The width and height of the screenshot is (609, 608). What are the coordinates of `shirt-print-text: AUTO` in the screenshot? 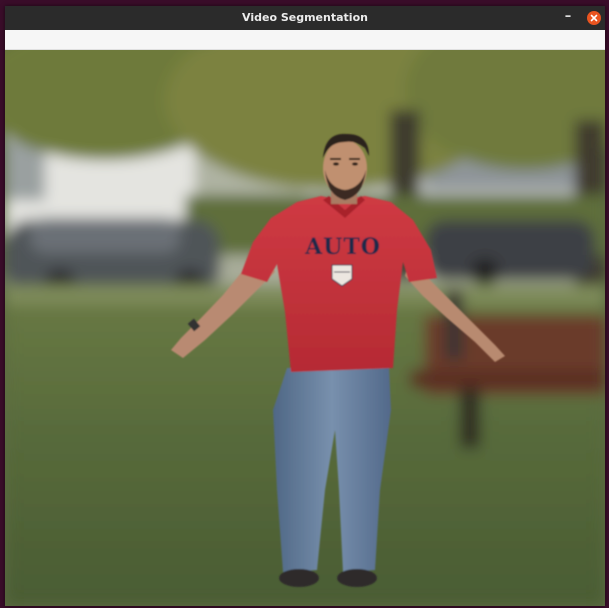 It's located at (342, 247).